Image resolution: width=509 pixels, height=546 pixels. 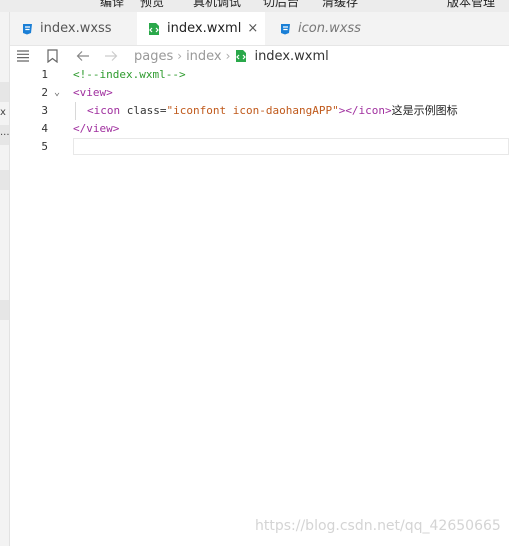 What do you see at coordinates (252, 110) in the screenshot?
I see `code-string: "iconfont icon-daohangAPP"` at bounding box center [252, 110].